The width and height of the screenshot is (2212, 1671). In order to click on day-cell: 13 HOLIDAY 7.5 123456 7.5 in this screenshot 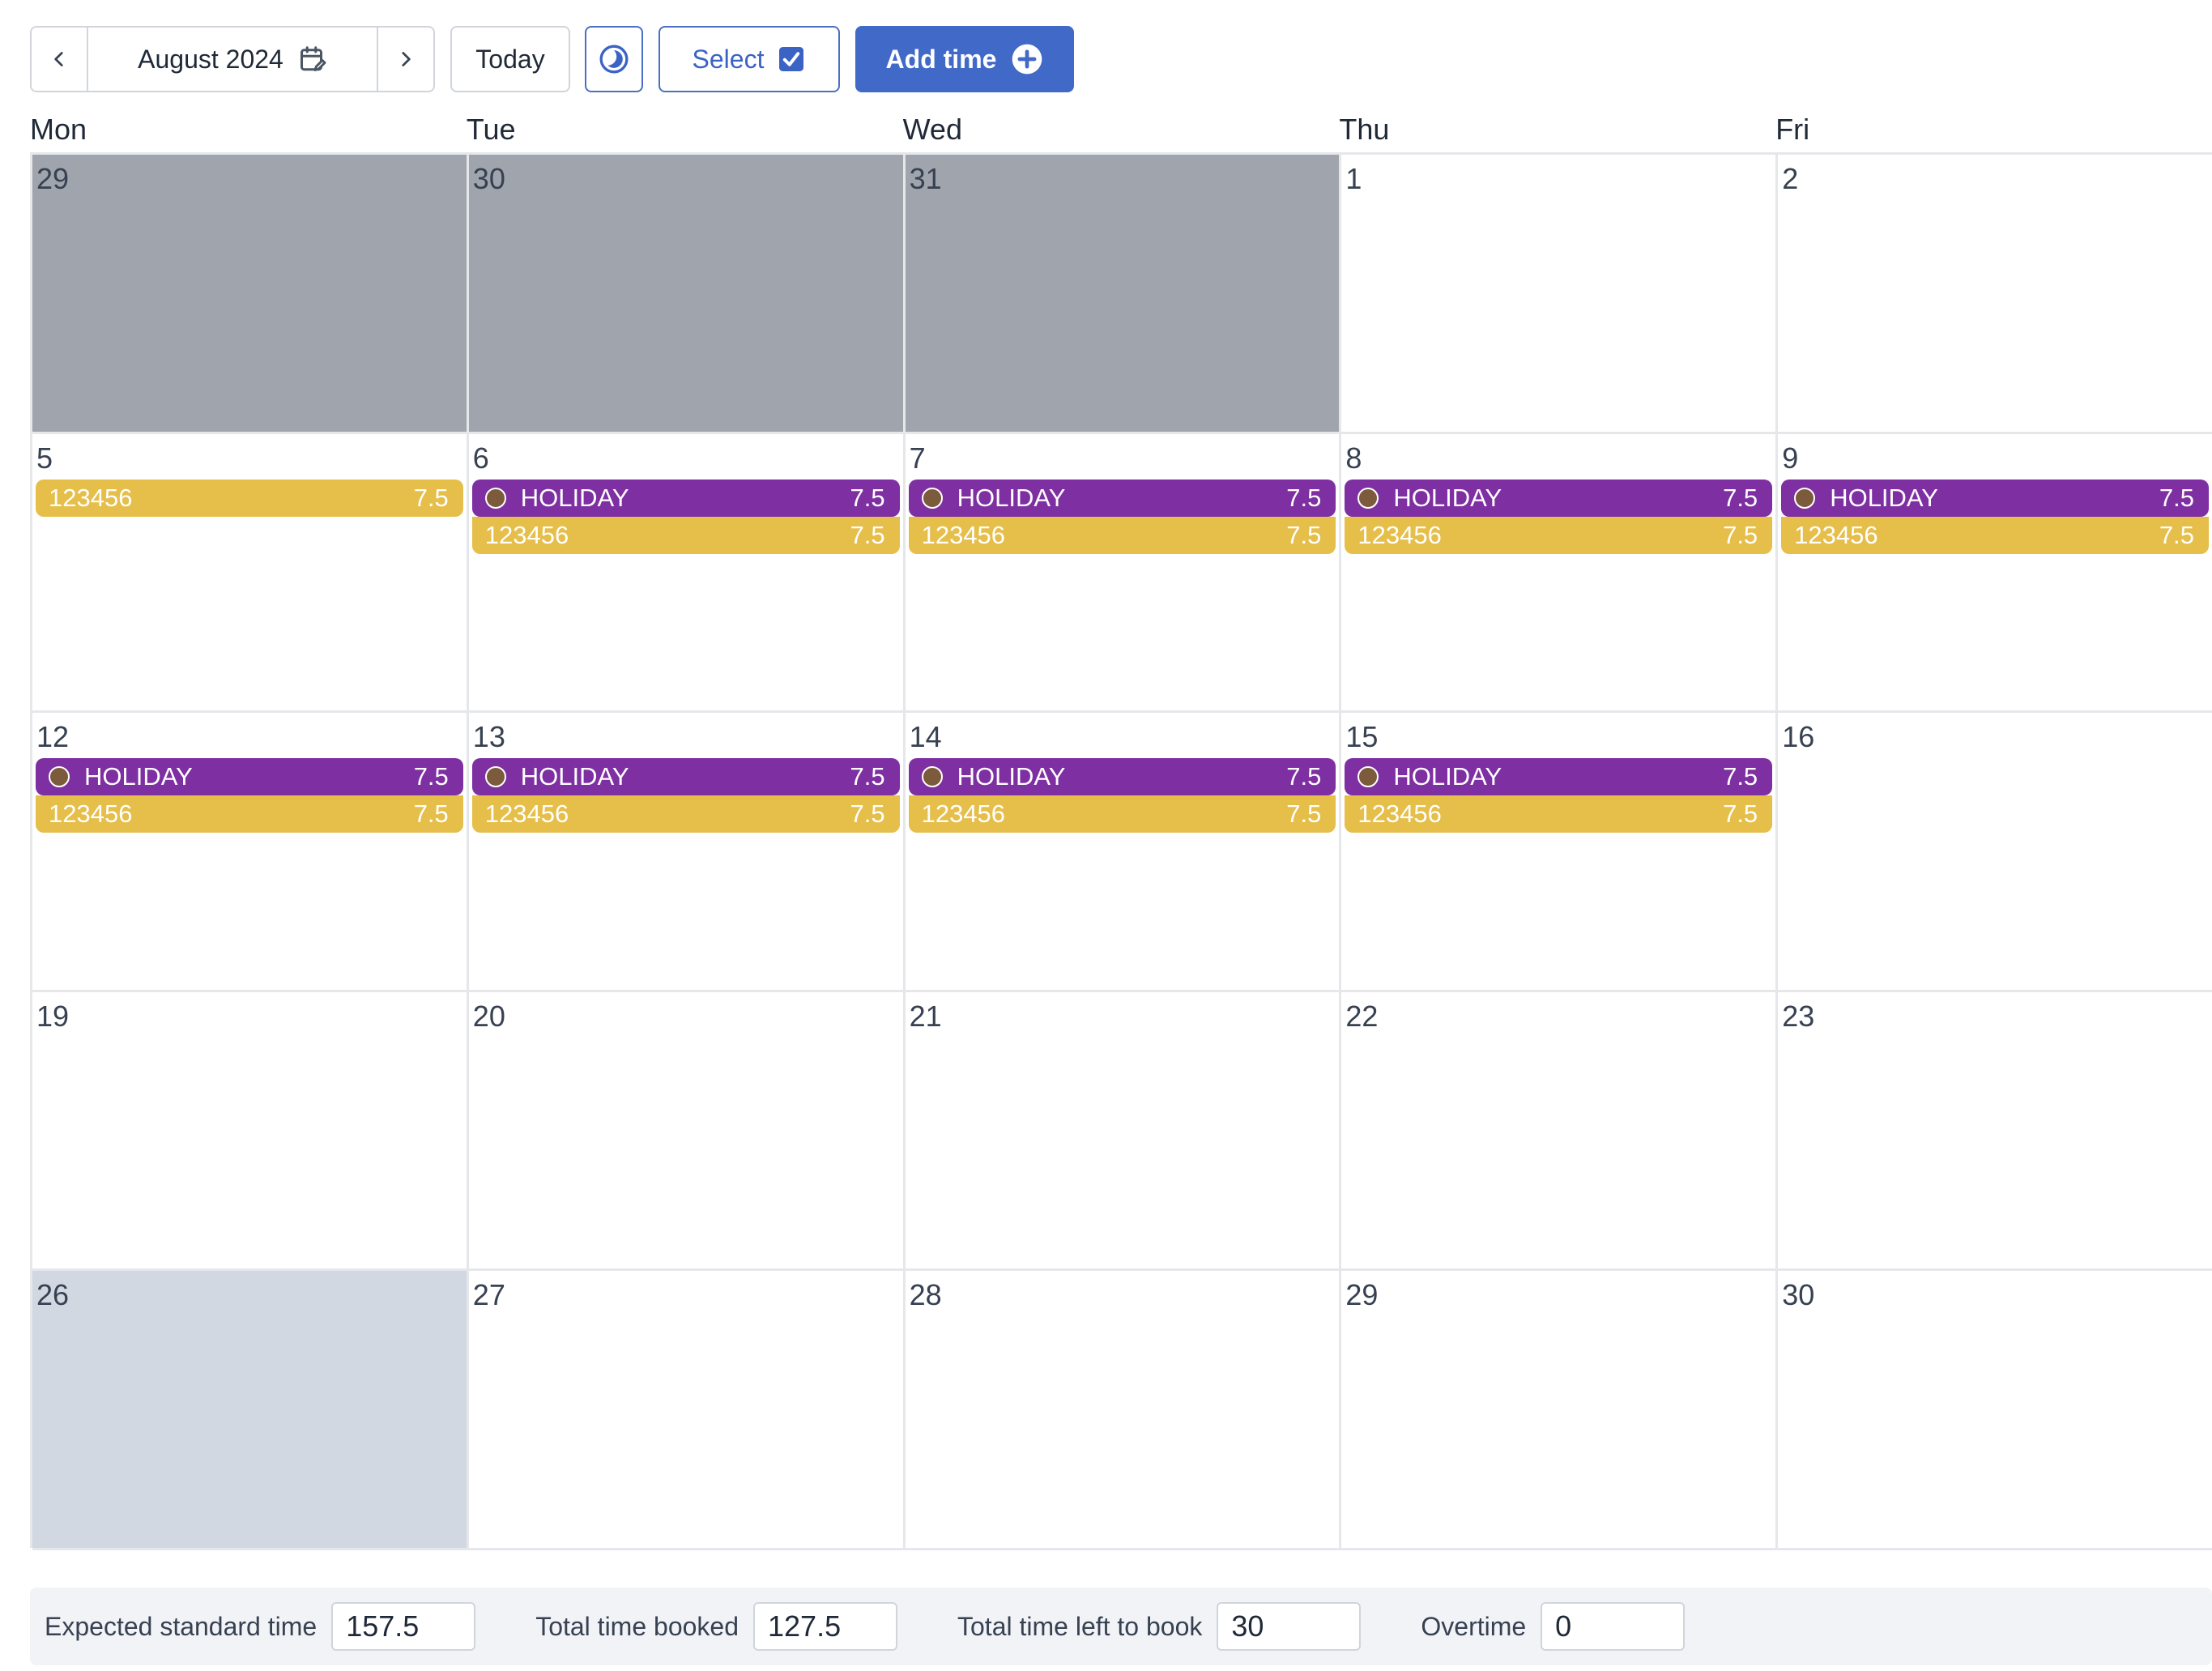, I will do `click(687, 852)`.